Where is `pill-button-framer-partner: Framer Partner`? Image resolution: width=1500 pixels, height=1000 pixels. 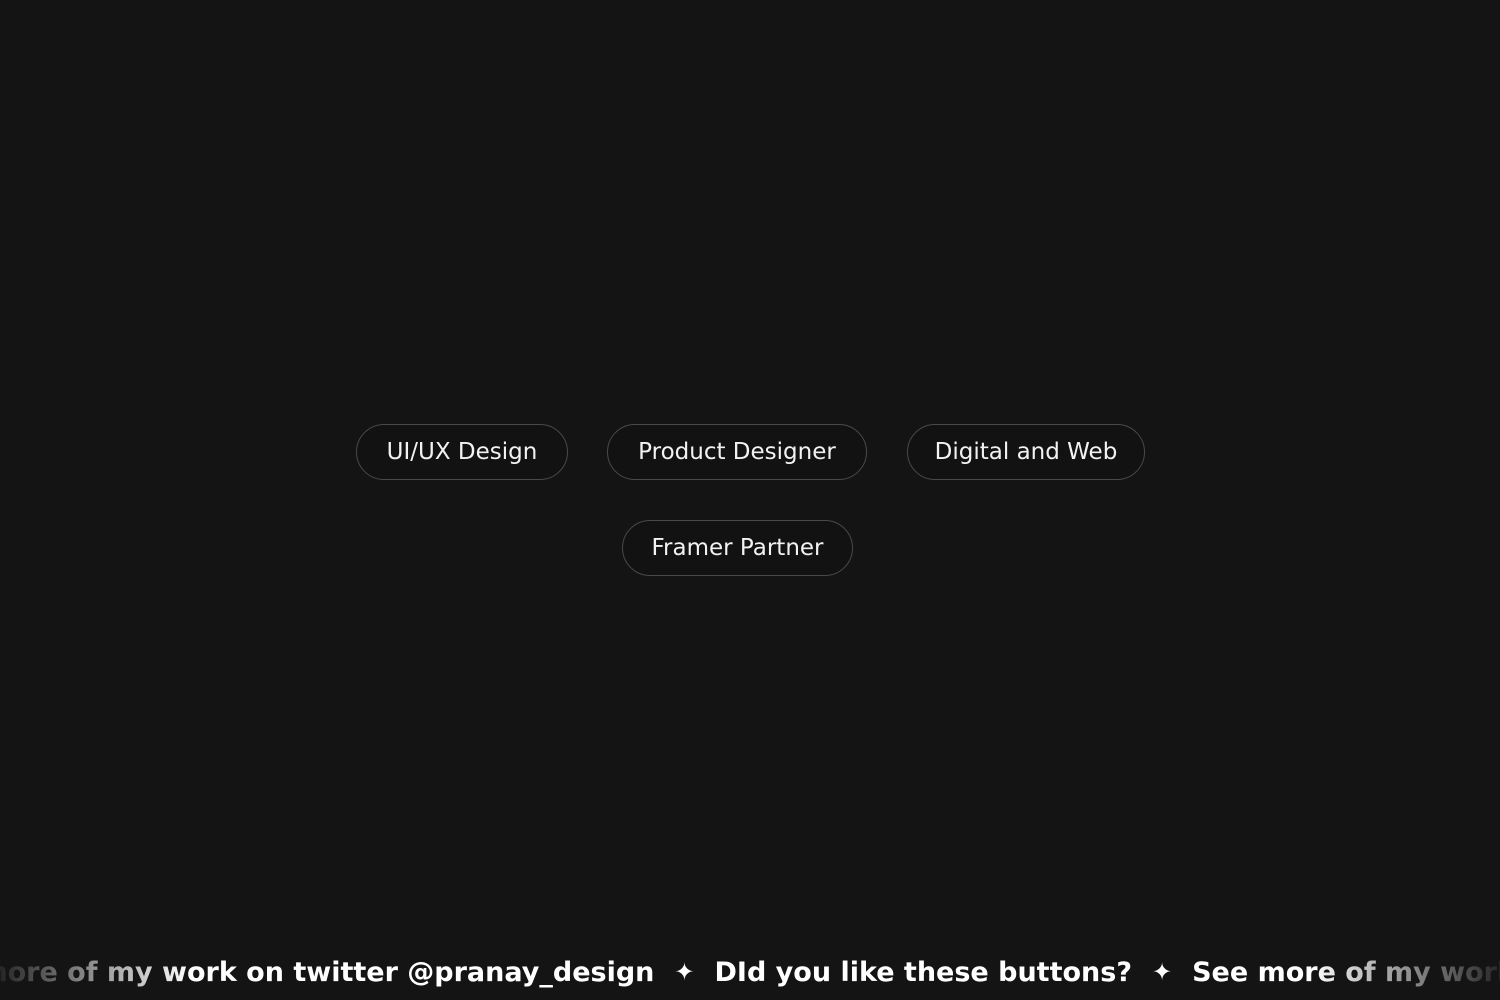 pill-button-framer-partner: Framer Partner is located at coordinates (737, 548).